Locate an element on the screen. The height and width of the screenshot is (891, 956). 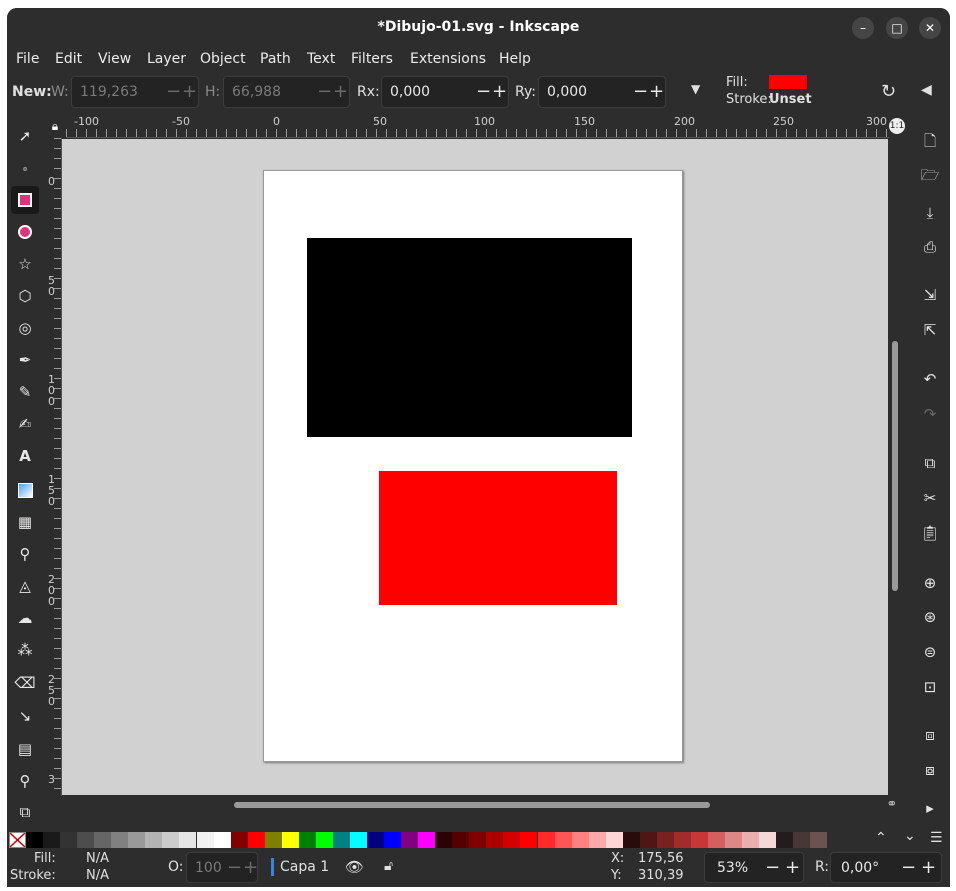
export-icon: ⇱ is located at coordinates (930, 330).